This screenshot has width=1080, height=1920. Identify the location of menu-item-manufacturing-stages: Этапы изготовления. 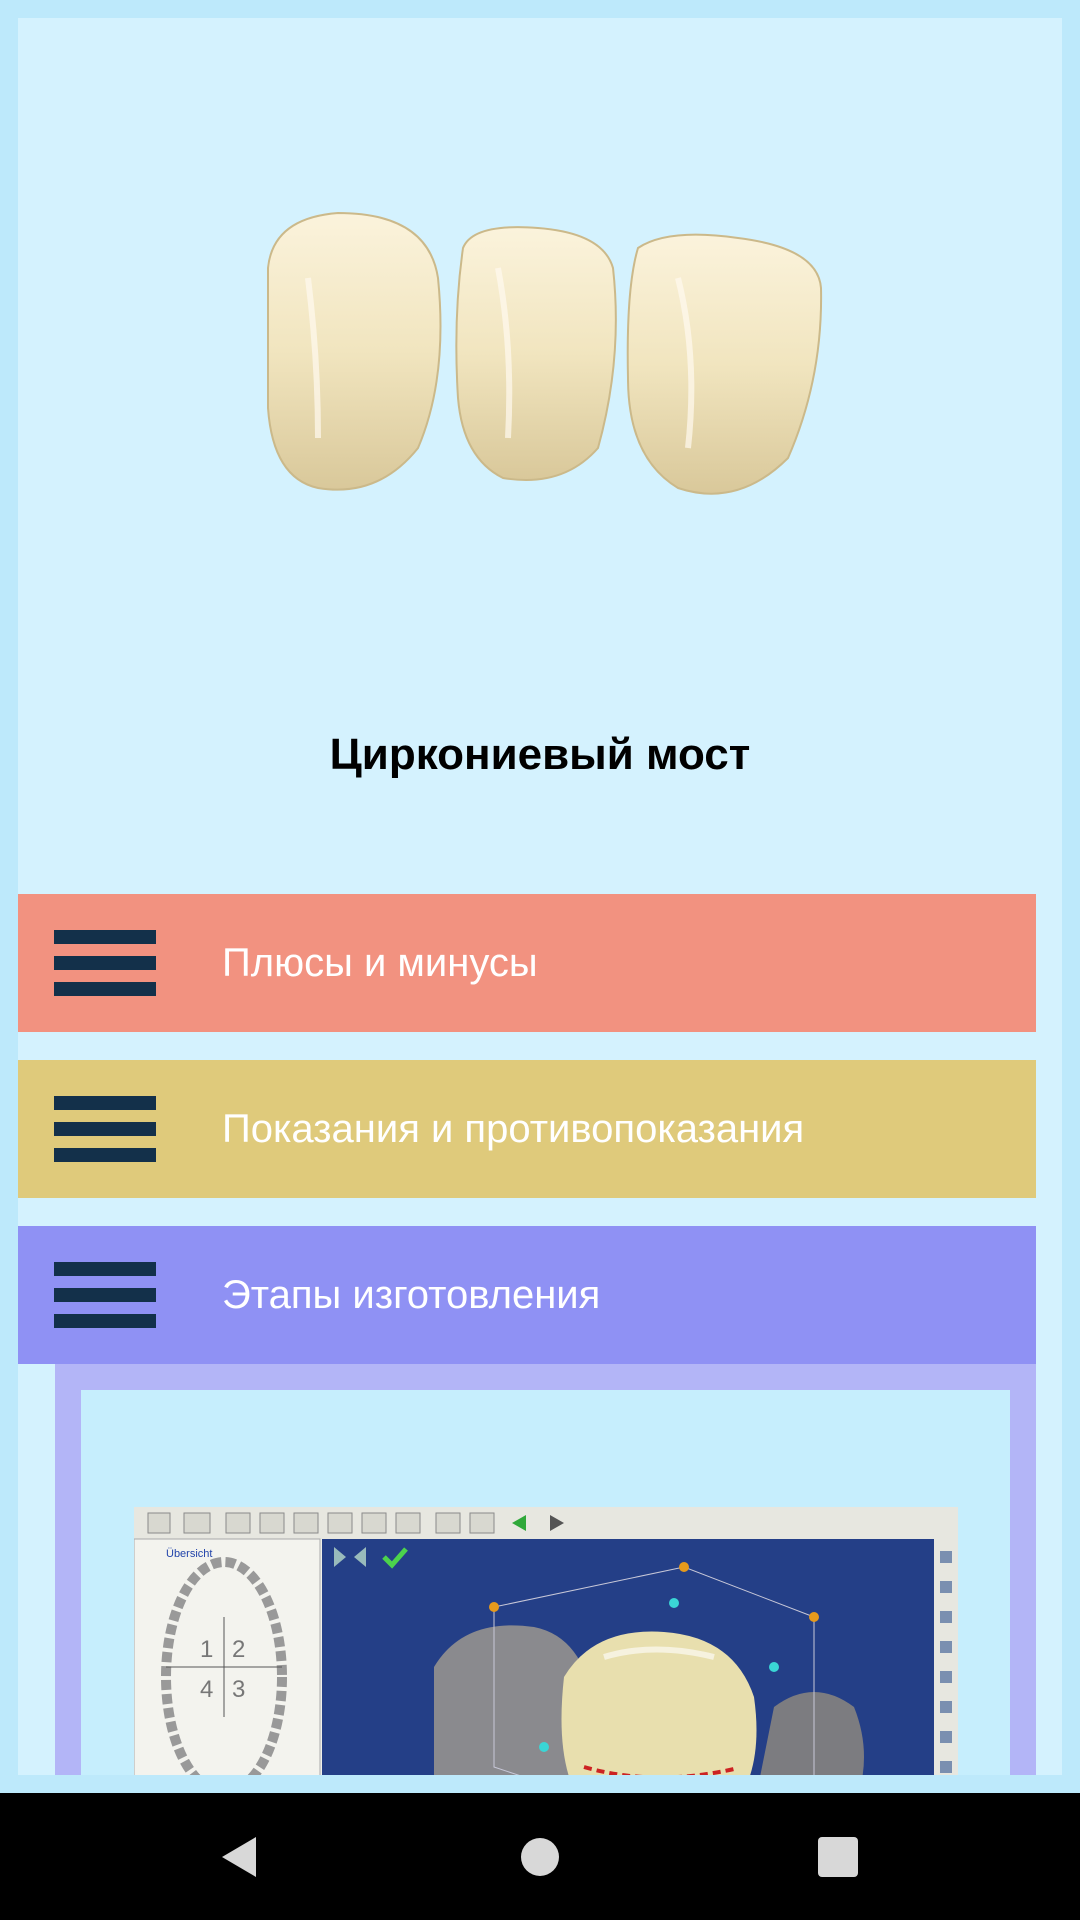
(527, 1295).